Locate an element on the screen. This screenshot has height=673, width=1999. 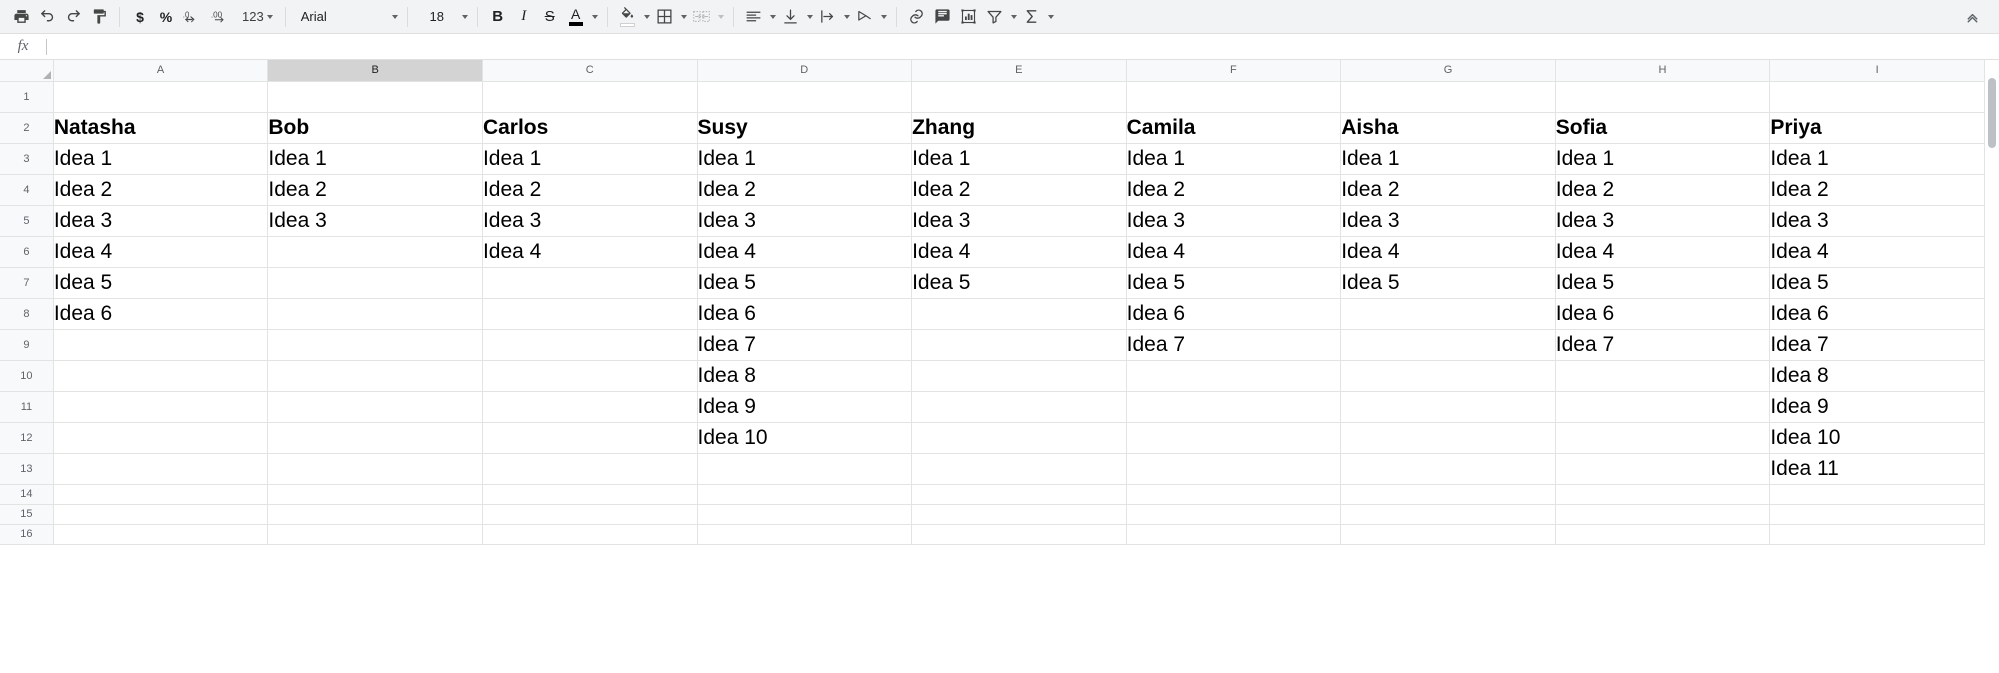
increase-decimal-button: .00 is located at coordinates (223, 17).